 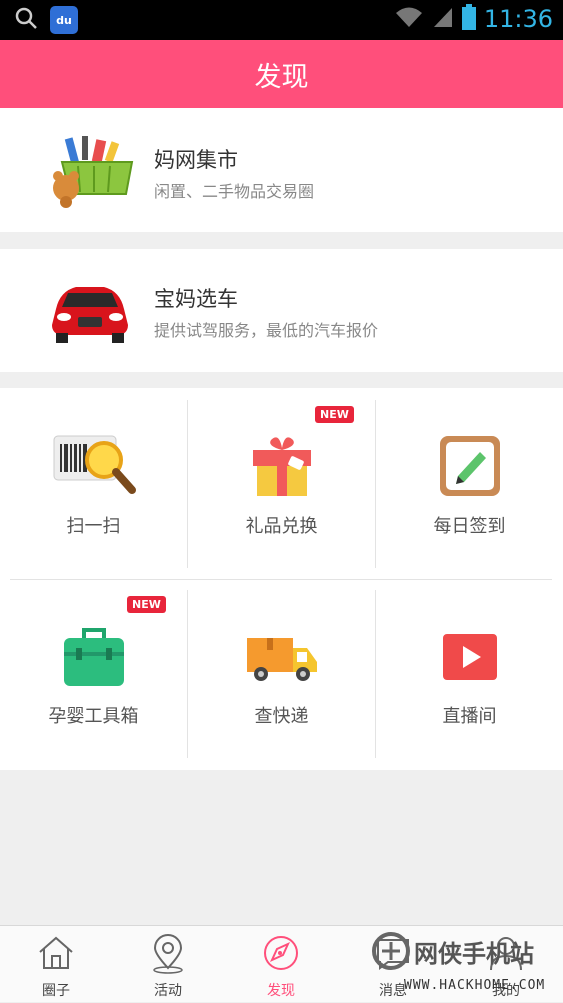 What do you see at coordinates (94, 466) in the screenshot?
I see `barcode-scan-icon` at bounding box center [94, 466].